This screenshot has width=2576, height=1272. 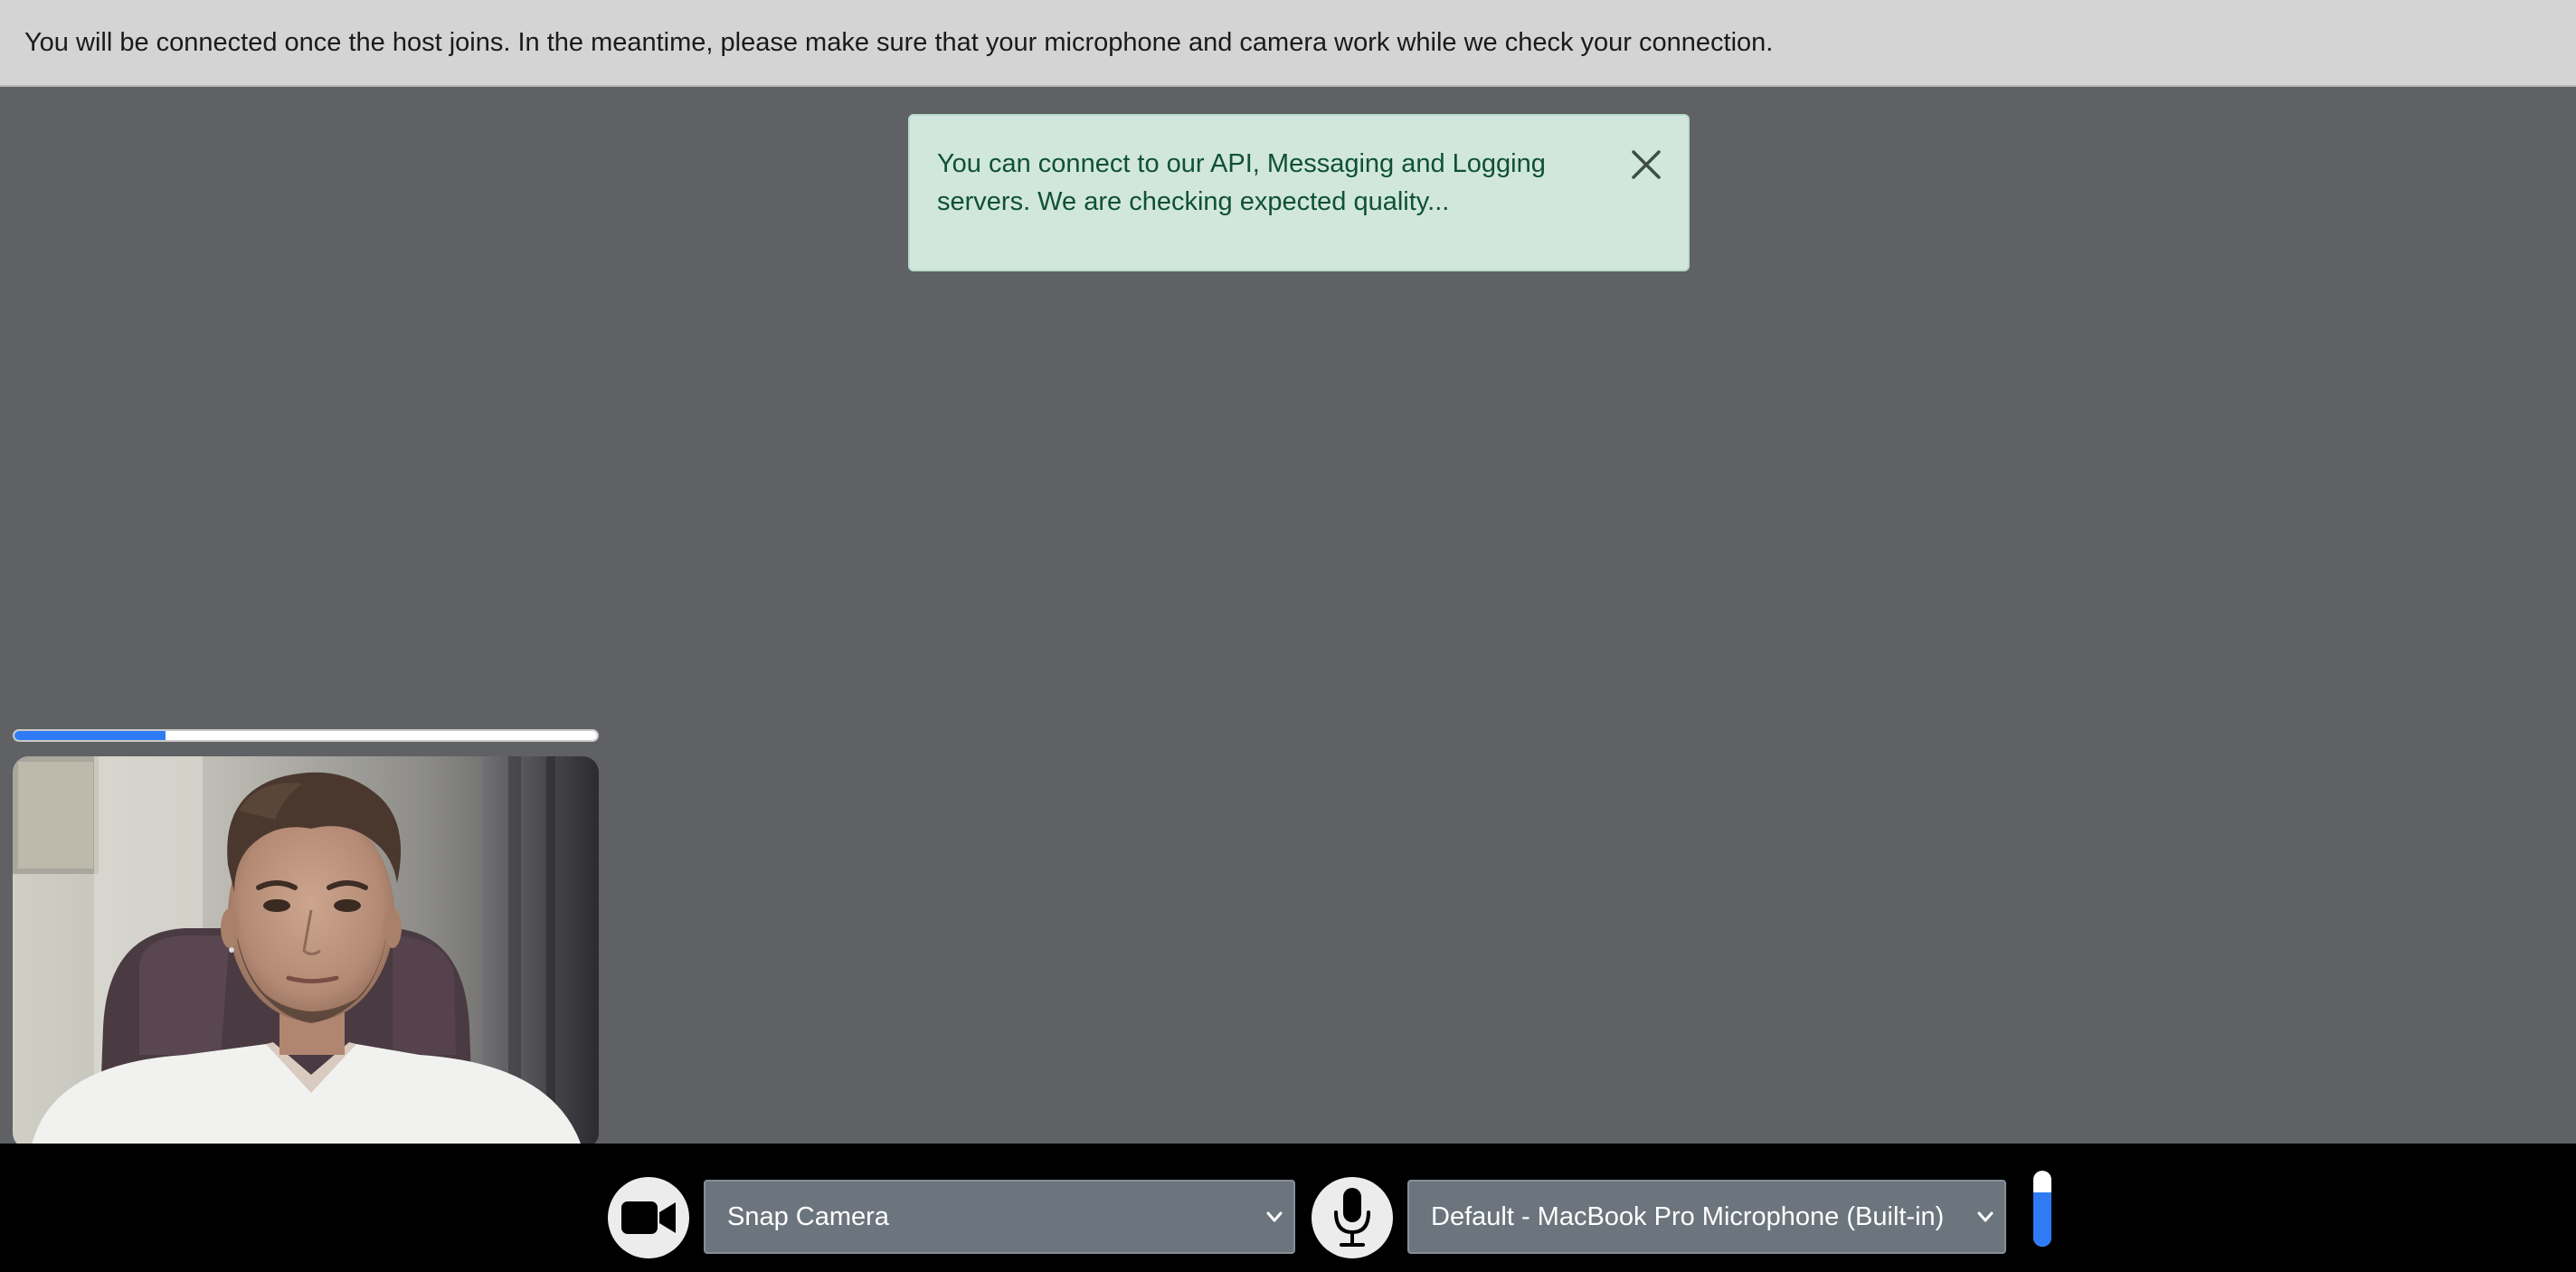 What do you see at coordinates (90, 736) in the screenshot?
I see `progress-fill` at bounding box center [90, 736].